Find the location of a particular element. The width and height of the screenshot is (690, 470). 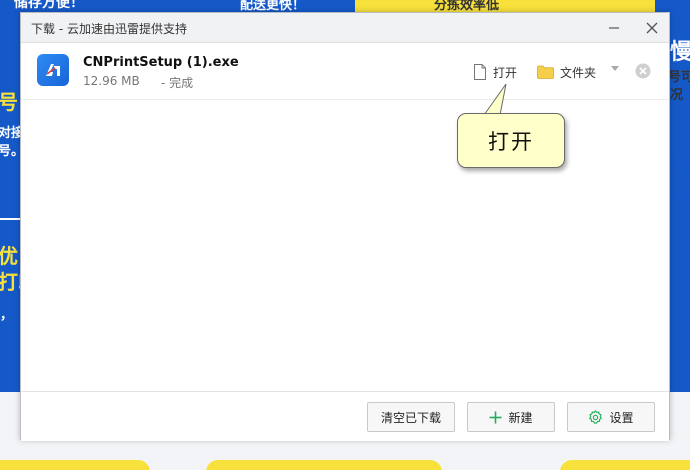

file-size: 12.96 MB is located at coordinates (111, 81).